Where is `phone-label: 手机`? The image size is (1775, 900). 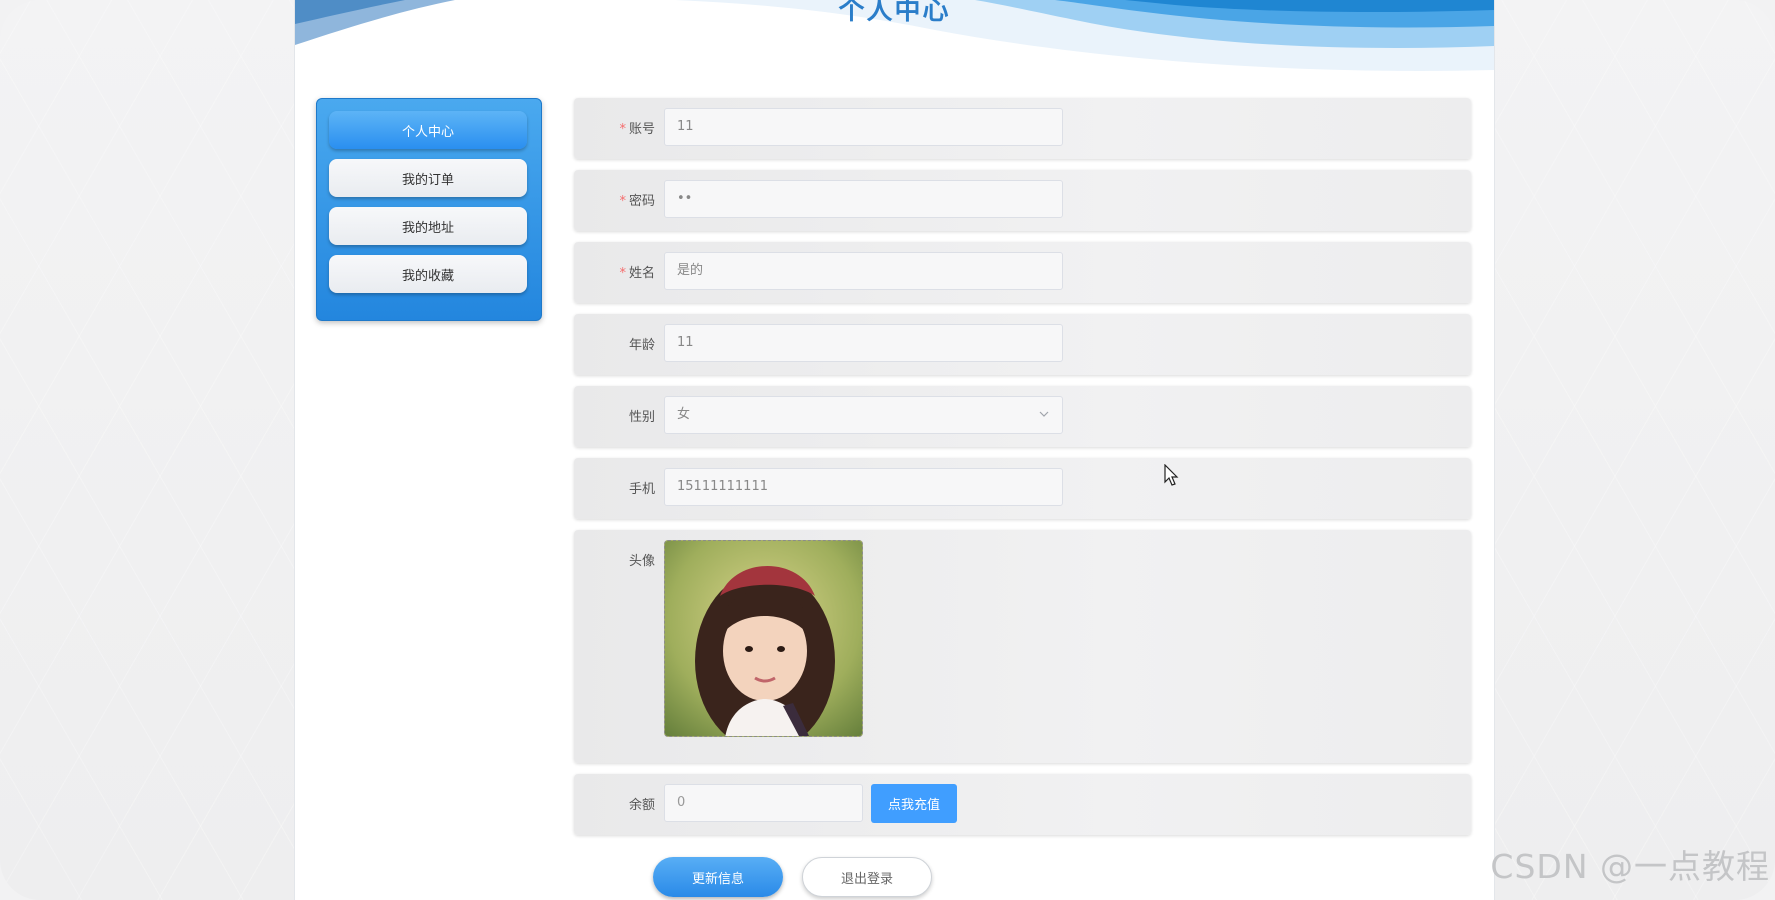
phone-label: 手机 is located at coordinates (641, 489).